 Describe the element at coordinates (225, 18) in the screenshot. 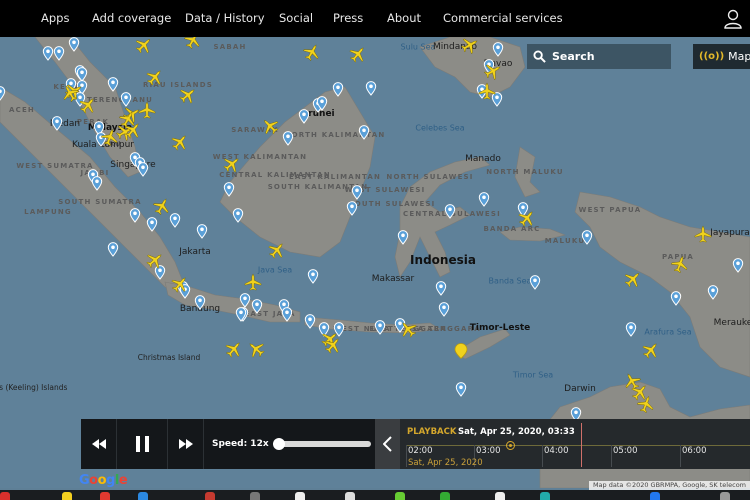

I see `nav-data-history: Data / History` at that location.